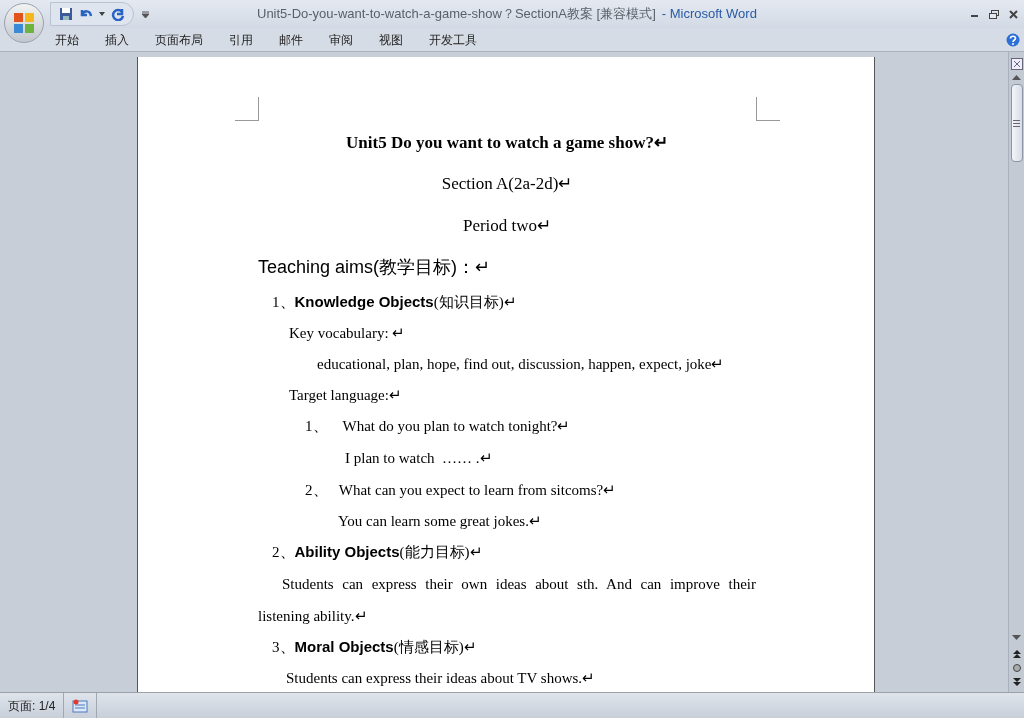  Describe the element at coordinates (391, 39) in the screenshot. I see `ribbon-tab: 视图` at that location.